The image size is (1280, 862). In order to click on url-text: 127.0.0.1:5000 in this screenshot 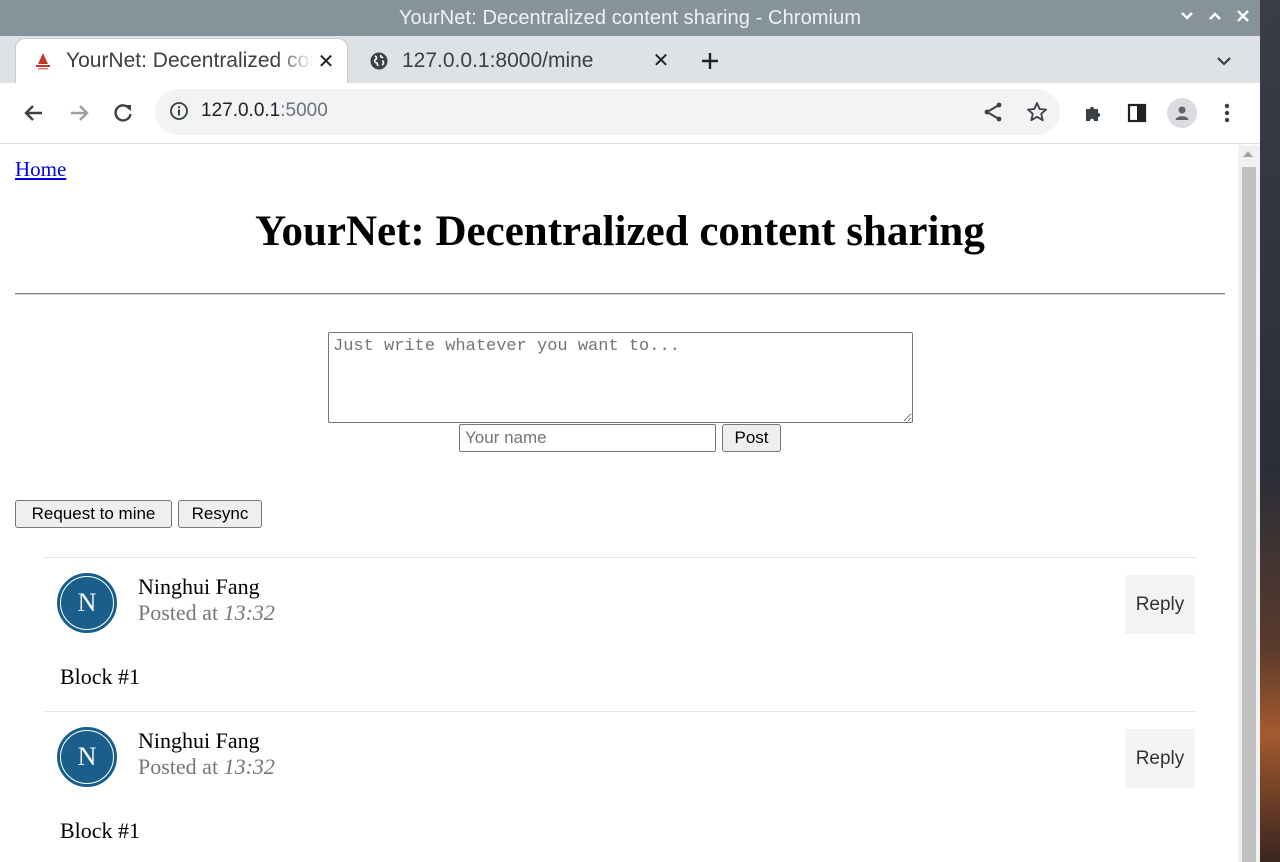, I will do `click(264, 111)`.